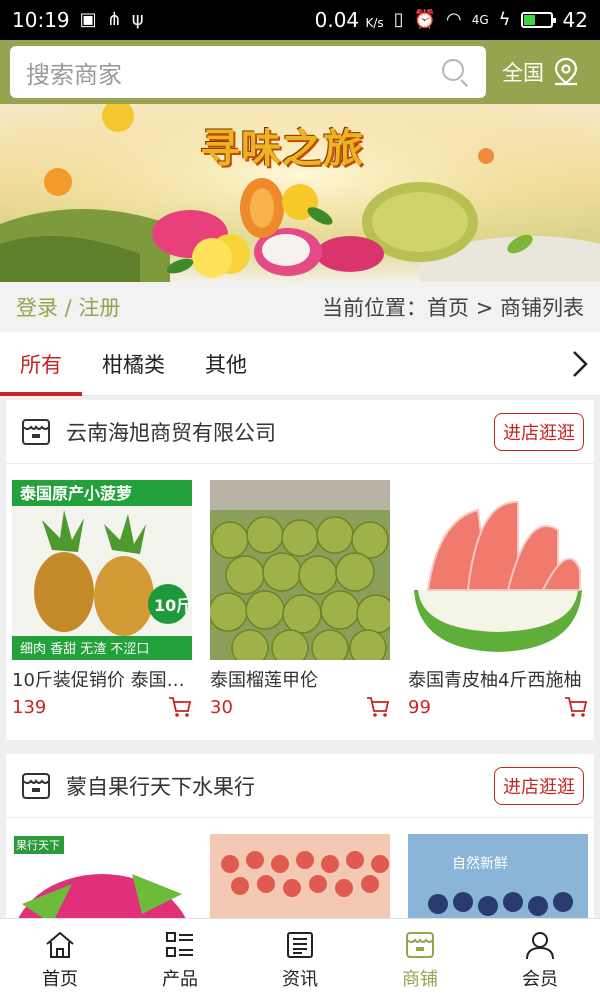 The height and width of the screenshot is (1000, 600). I want to click on current-location: 当前位置：首页 > 商铺列表, so click(453, 308).